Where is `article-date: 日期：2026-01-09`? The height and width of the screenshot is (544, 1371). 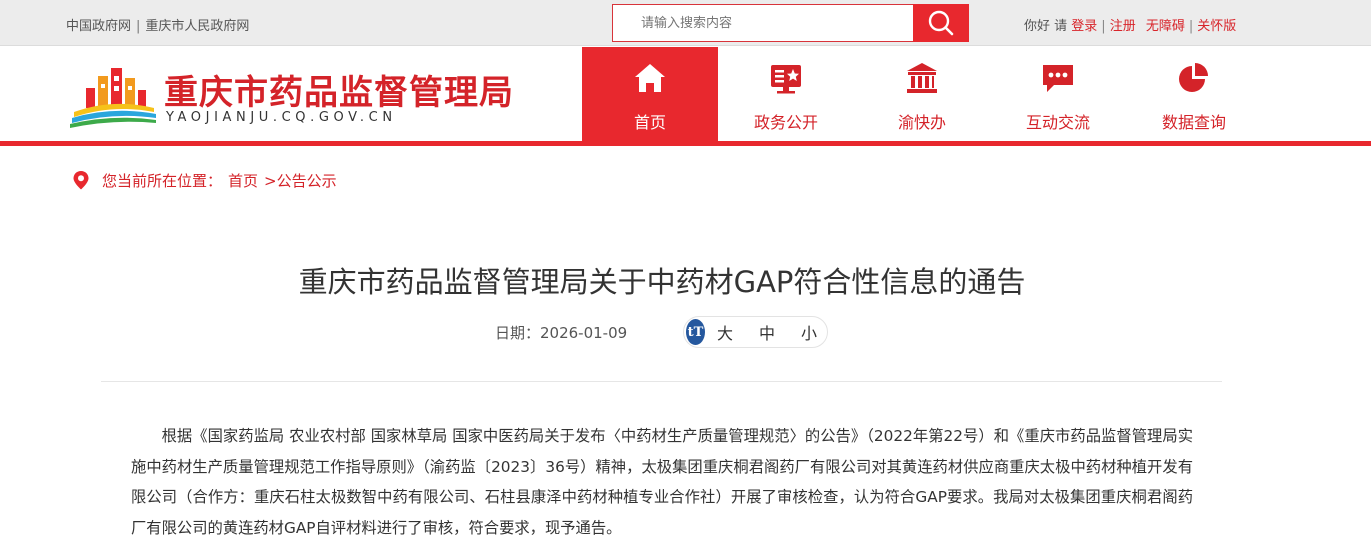
article-date: 日期：2026-01-09 is located at coordinates (561, 333).